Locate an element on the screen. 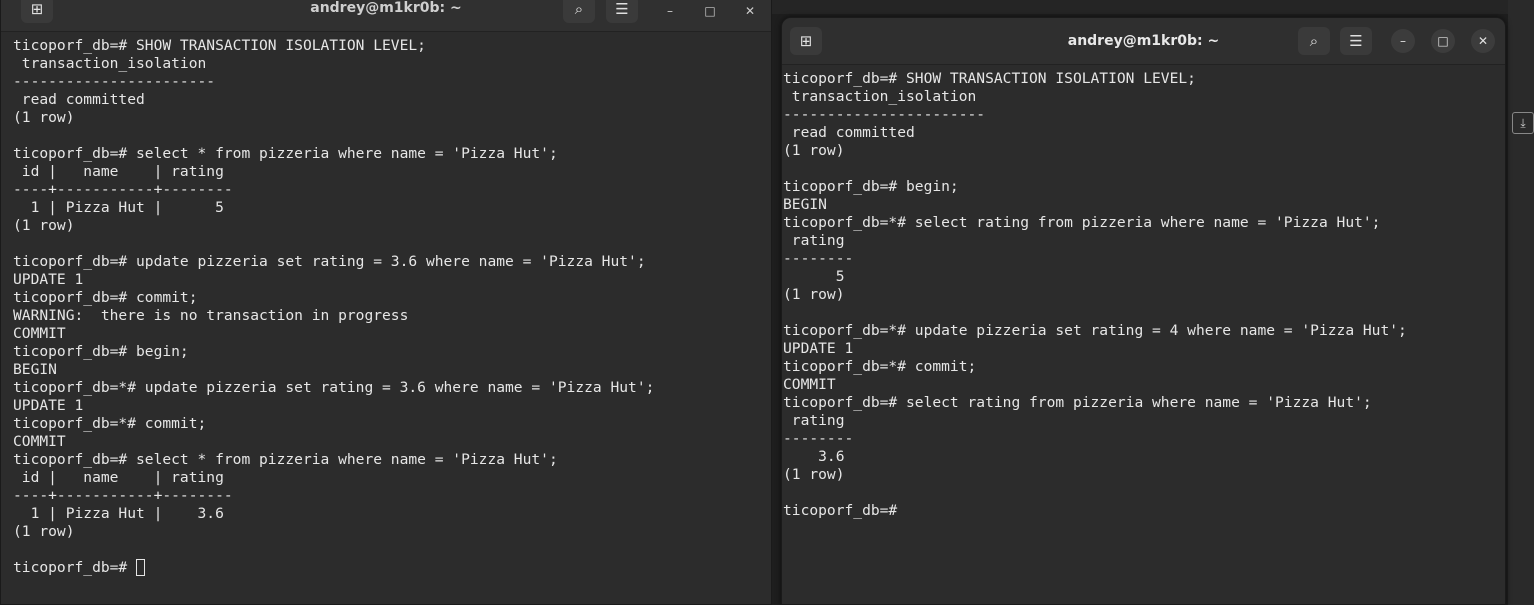  terminal-line: 1 | Pizza Hut | 5 is located at coordinates (118, 207).